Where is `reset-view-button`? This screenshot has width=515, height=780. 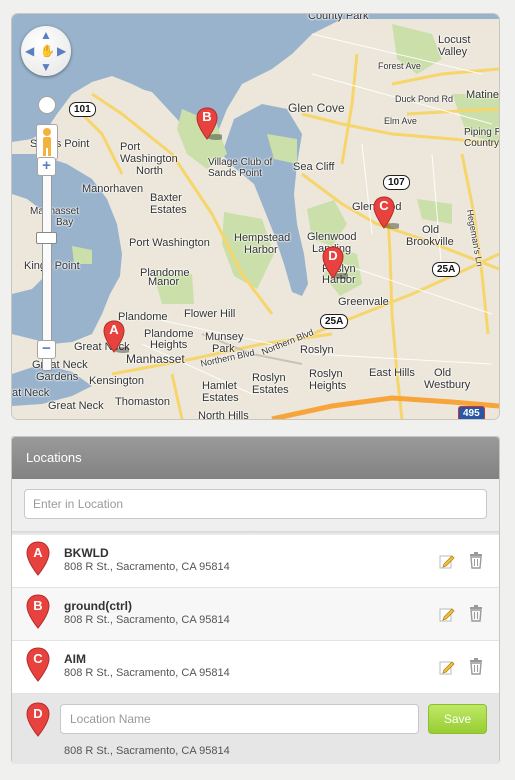 reset-view-button is located at coordinates (47, 105).